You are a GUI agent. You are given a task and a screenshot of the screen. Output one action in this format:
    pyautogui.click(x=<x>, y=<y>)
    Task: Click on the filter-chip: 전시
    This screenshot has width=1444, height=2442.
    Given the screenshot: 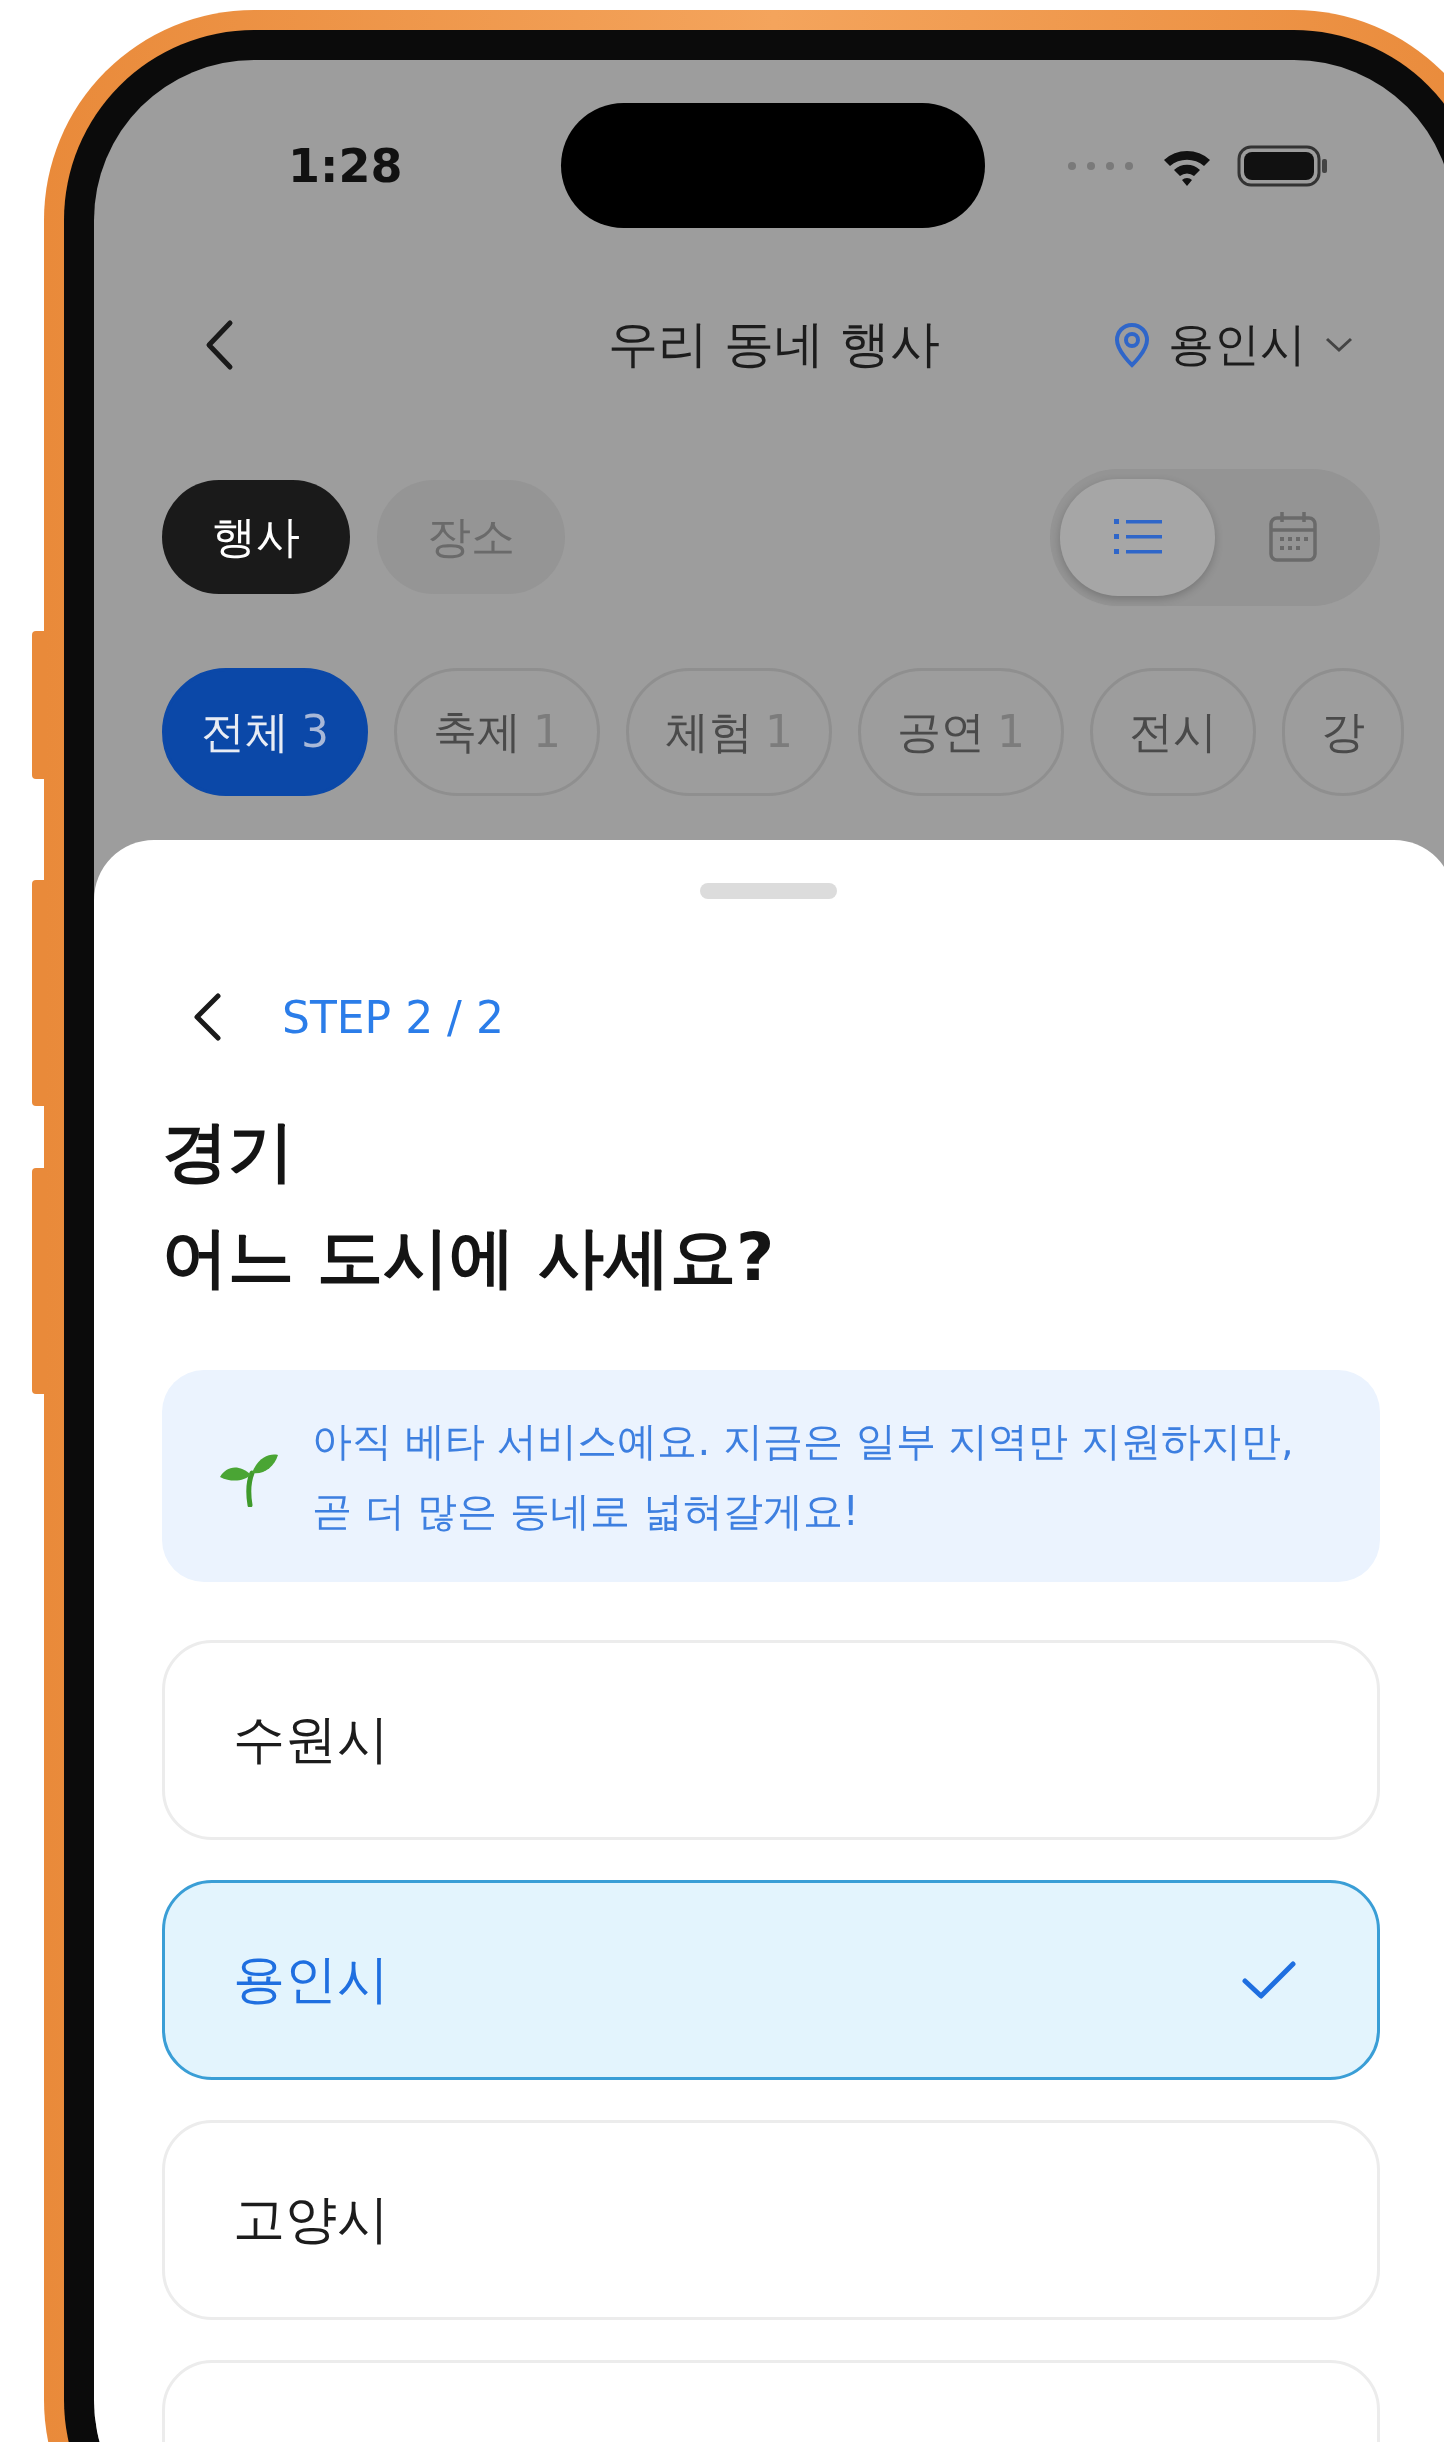 What is the action you would take?
    pyautogui.click(x=1173, y=732)
    